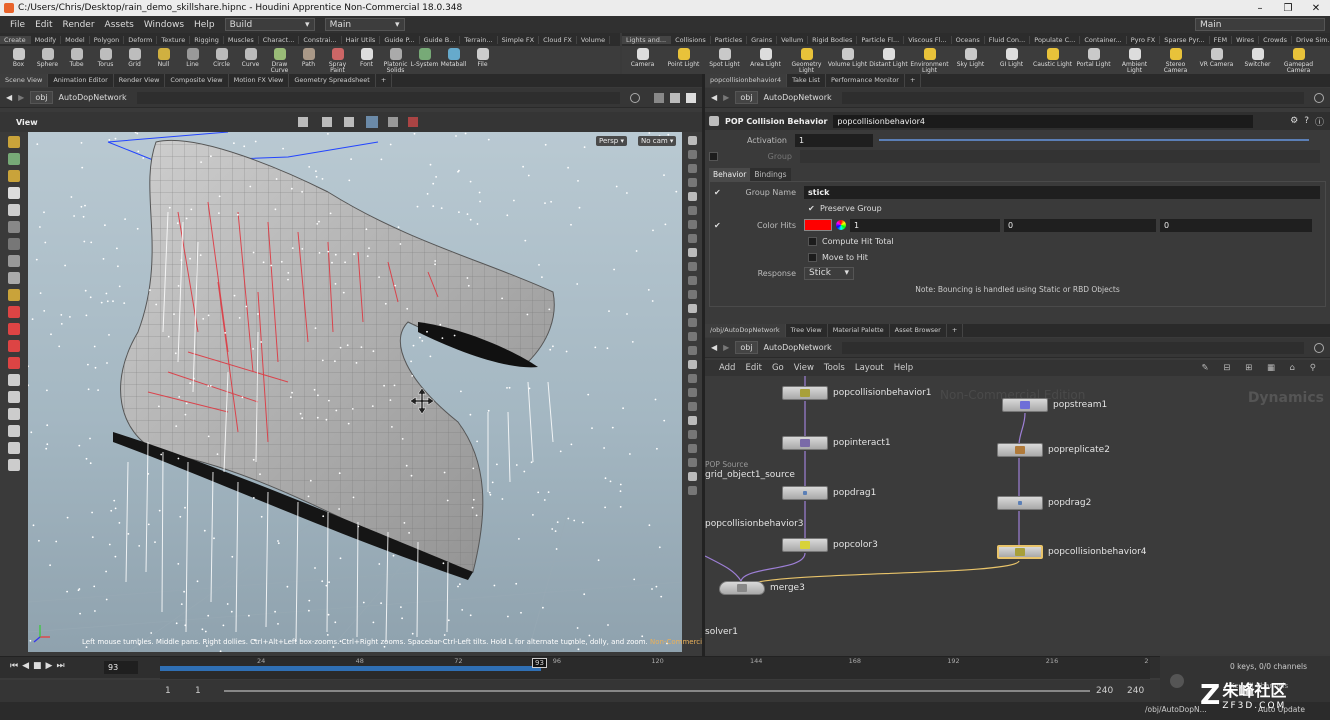  Describe the element at coordinates (1043, 121) in the screenshot. I see `node-name-field: popcollisionbehavior4` at that location.